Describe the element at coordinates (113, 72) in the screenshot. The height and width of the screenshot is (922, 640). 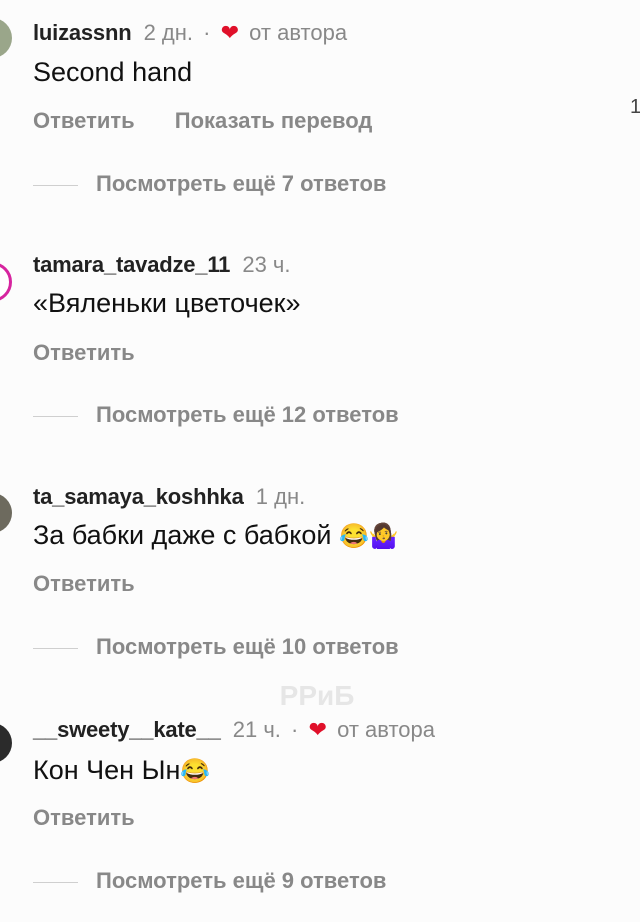
I see `comment-text: Second hand` at that location.